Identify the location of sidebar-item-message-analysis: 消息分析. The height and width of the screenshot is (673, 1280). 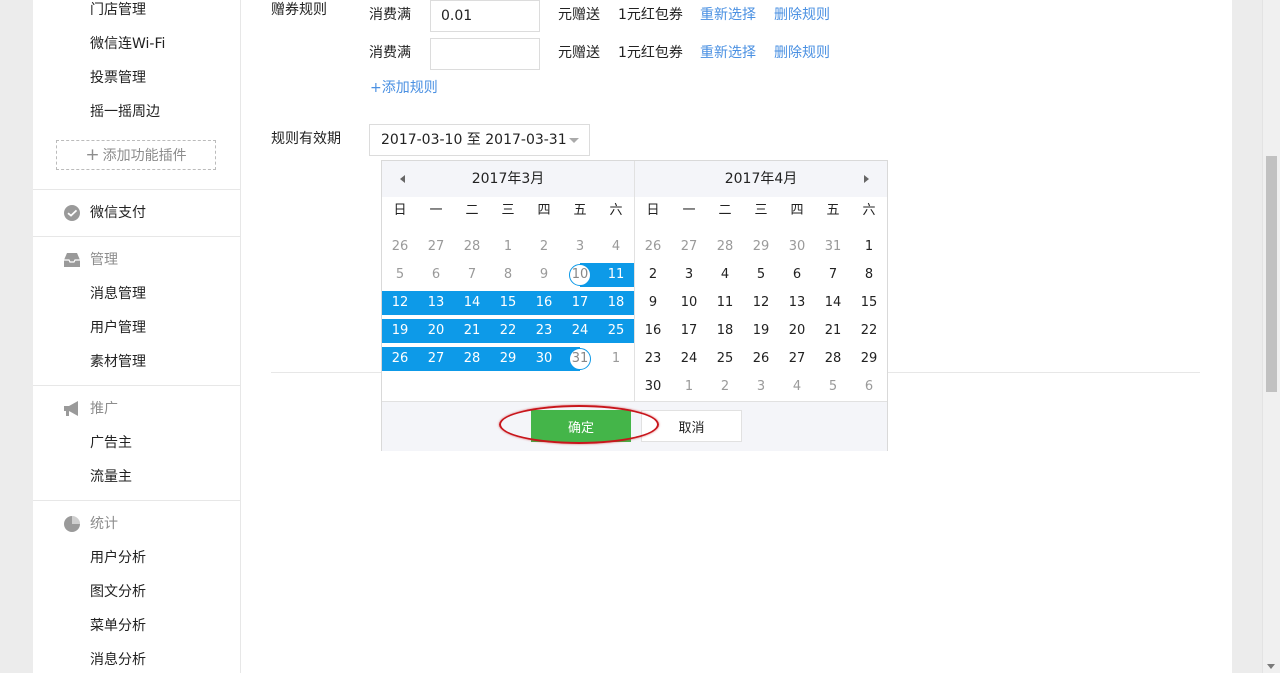
(118, 660).